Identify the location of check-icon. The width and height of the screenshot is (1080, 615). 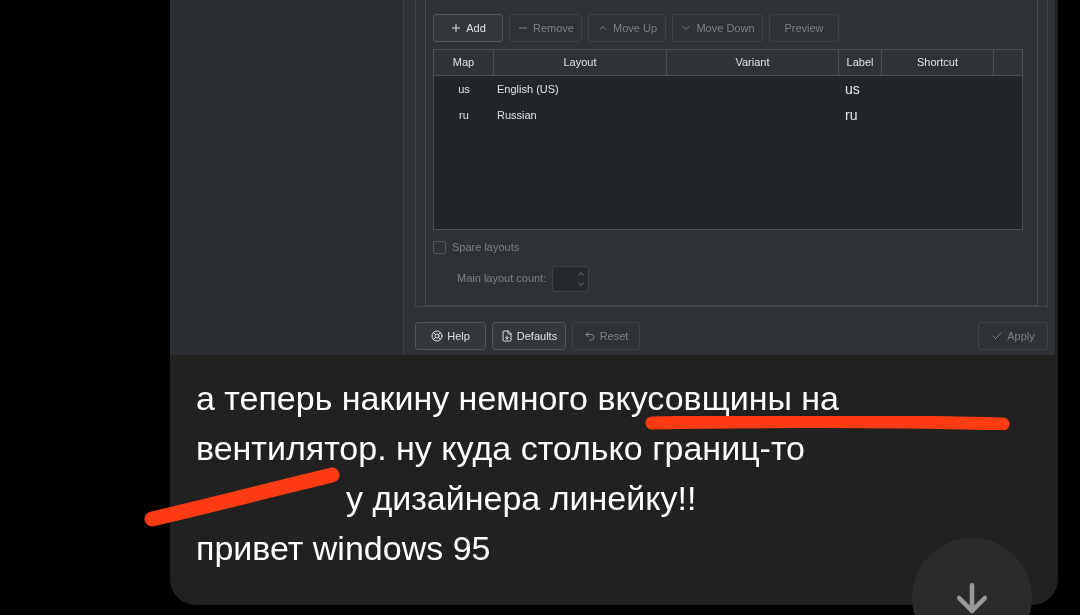
(997, 336).